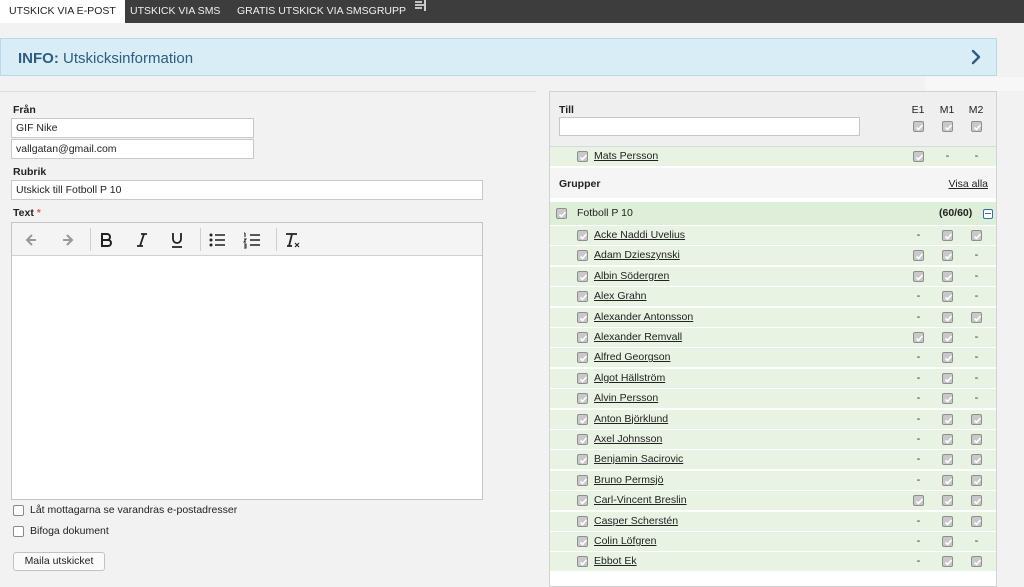 This screenshot has height=587, width=1024. I want to click on header-m1-checkbox, so click(947, 126).